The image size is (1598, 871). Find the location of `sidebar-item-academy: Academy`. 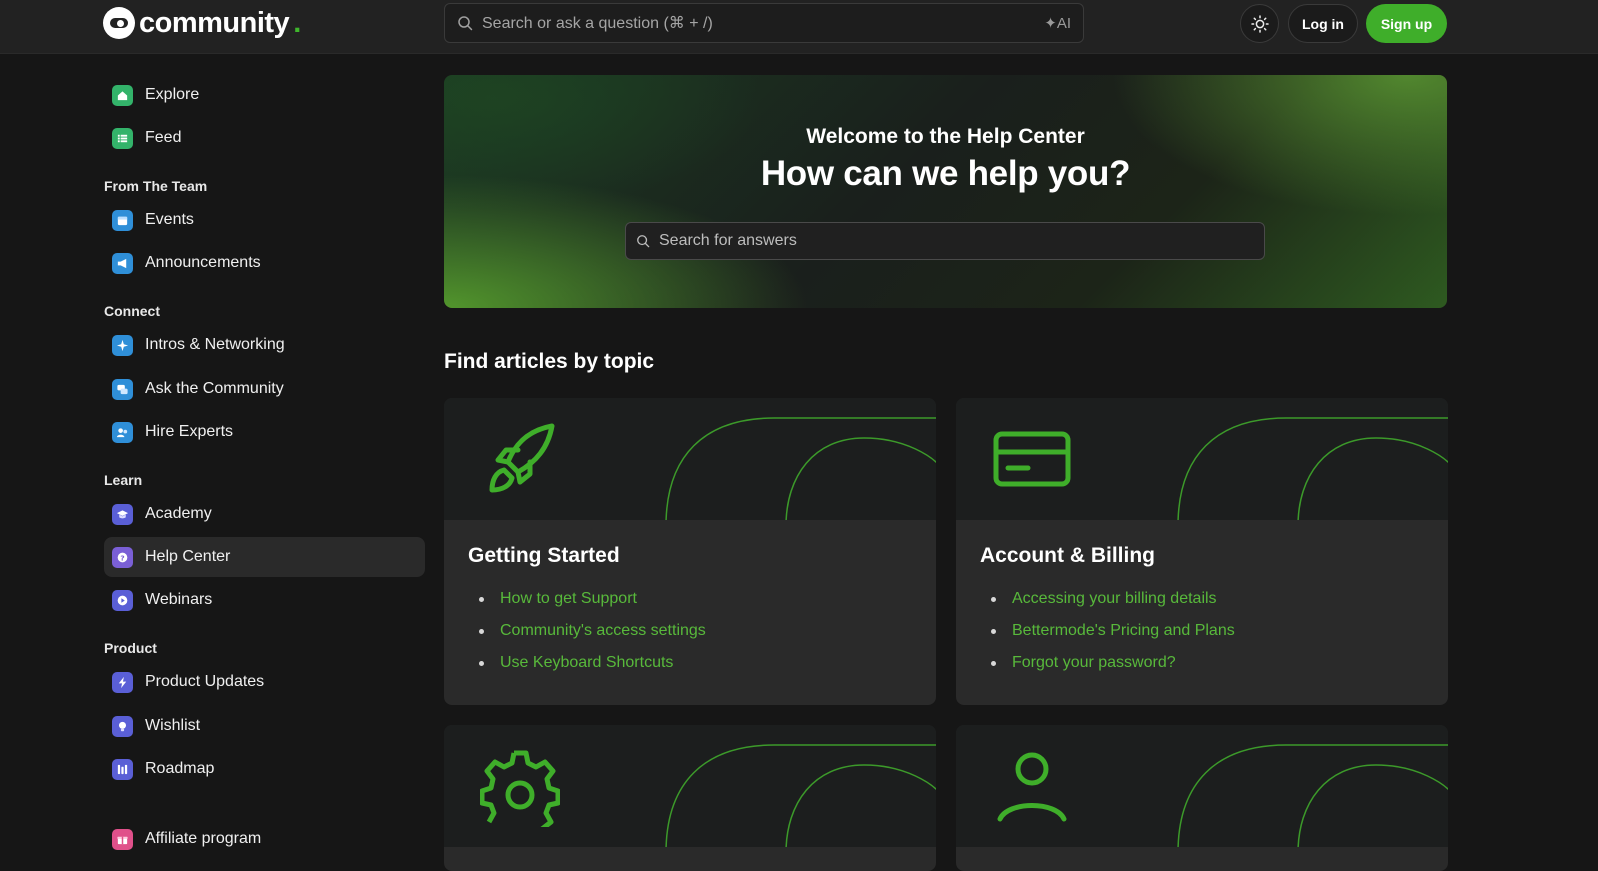

sidebar-item-academy: Academy is located at coordinates (264, 514).